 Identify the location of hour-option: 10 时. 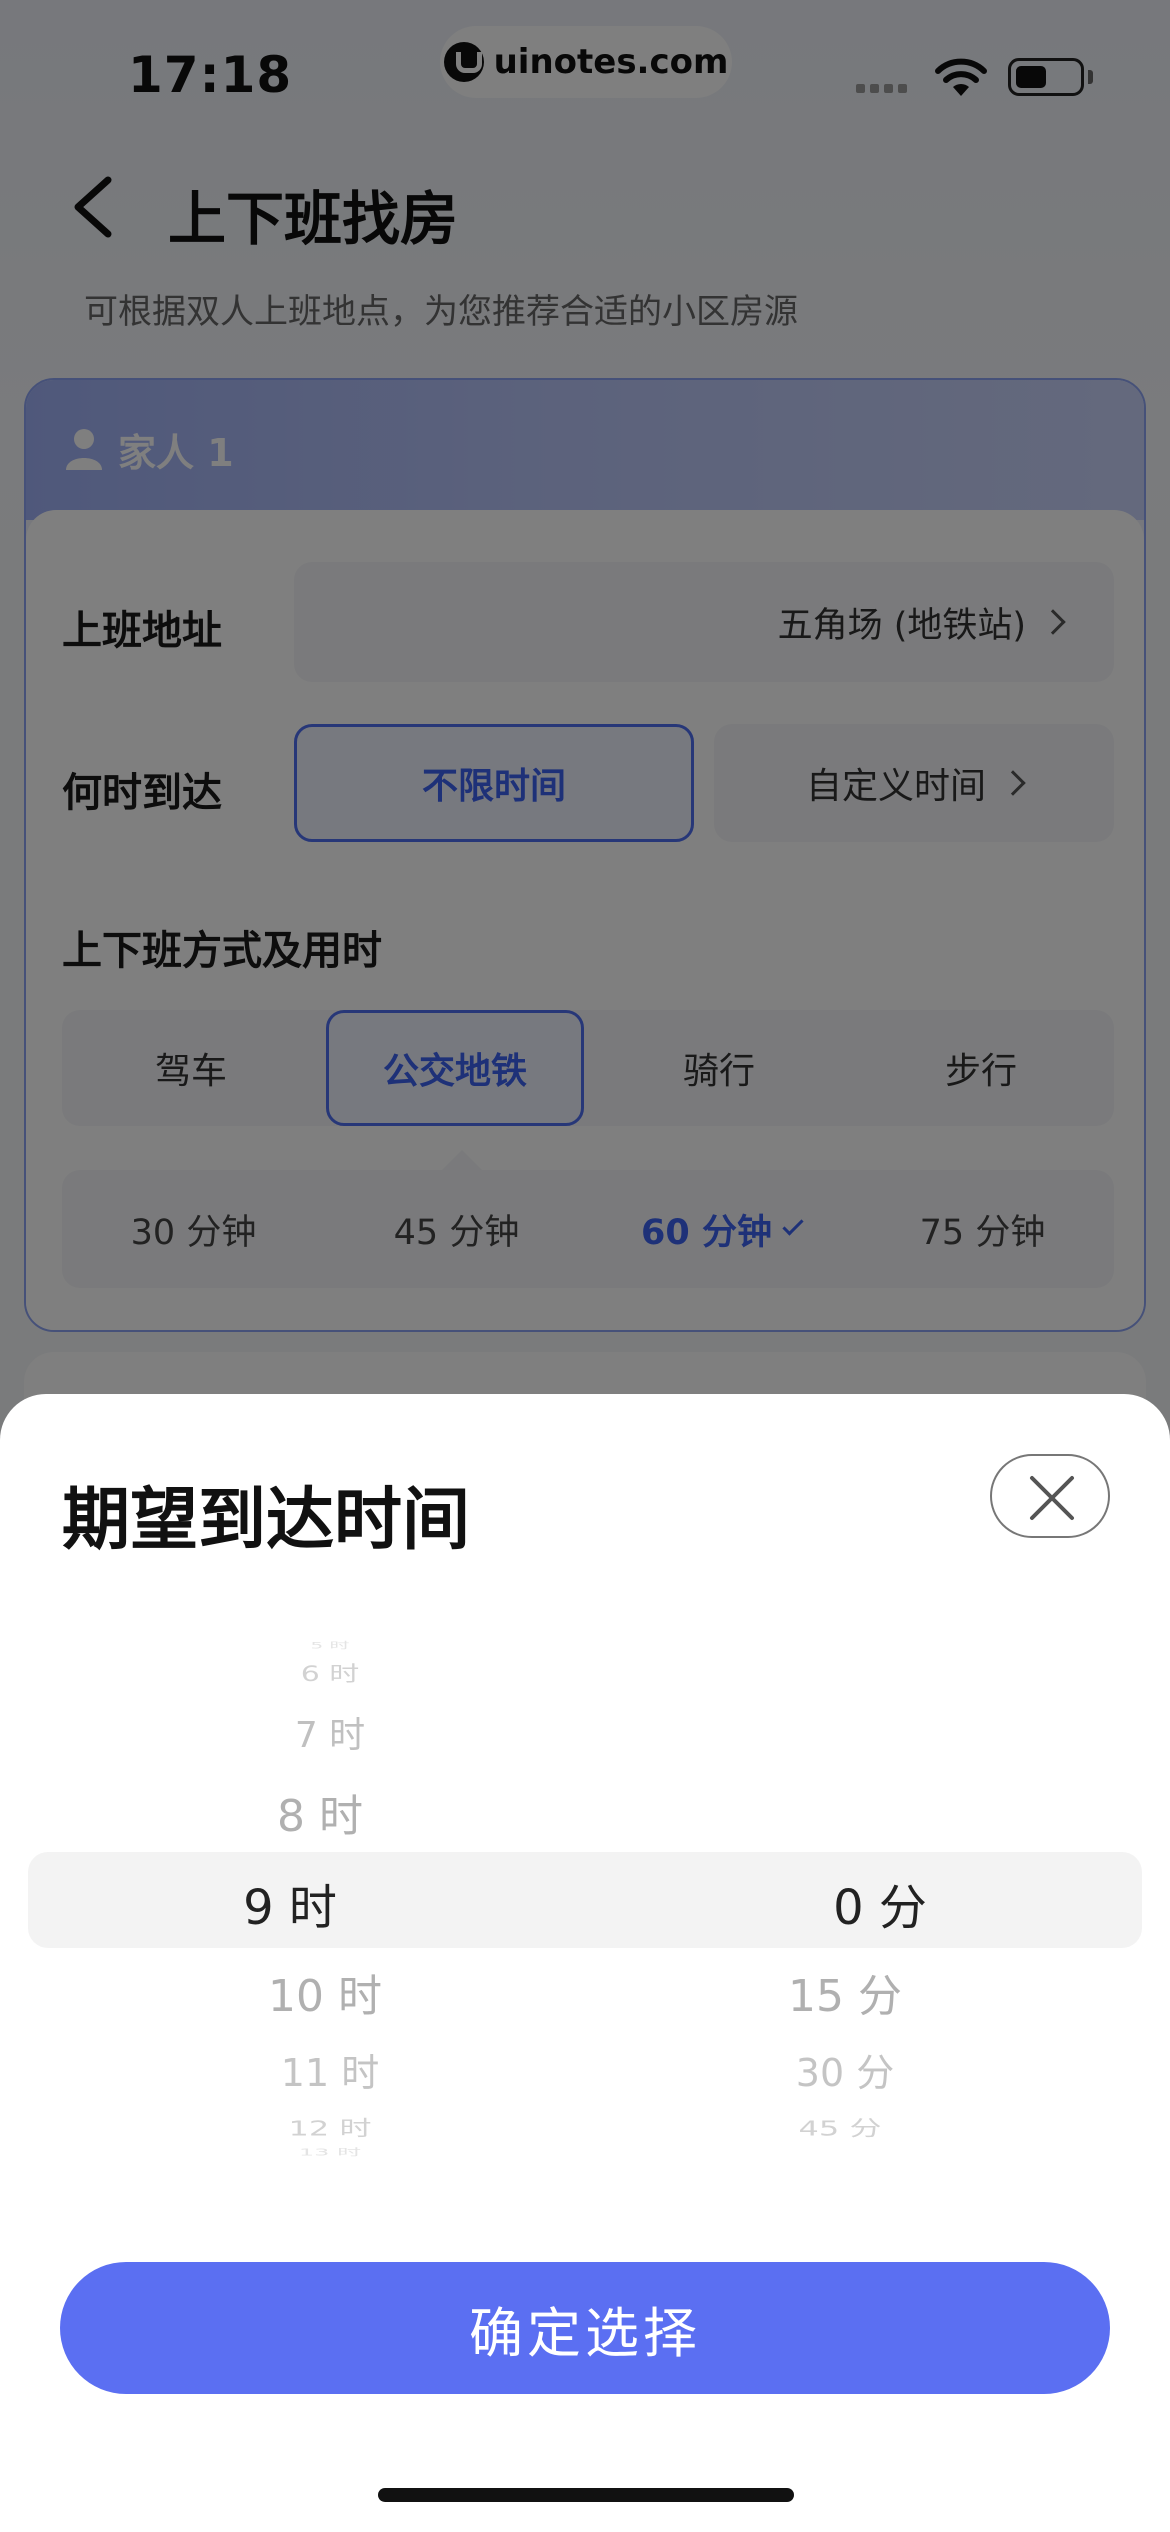
(325, 1992).